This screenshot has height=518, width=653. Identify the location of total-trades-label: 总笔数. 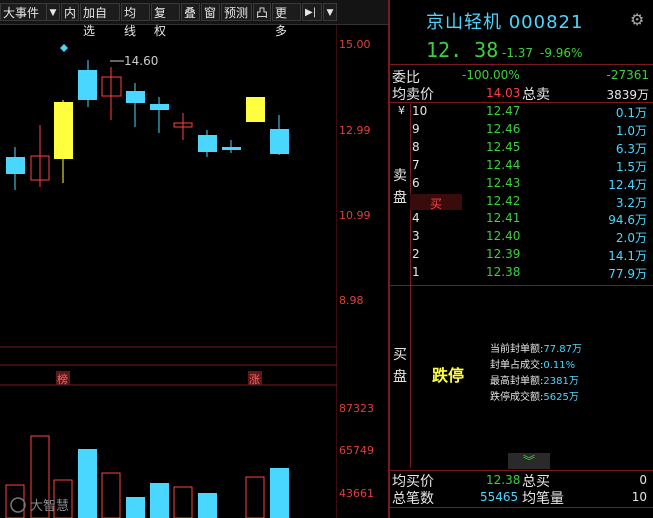
(413, 499).